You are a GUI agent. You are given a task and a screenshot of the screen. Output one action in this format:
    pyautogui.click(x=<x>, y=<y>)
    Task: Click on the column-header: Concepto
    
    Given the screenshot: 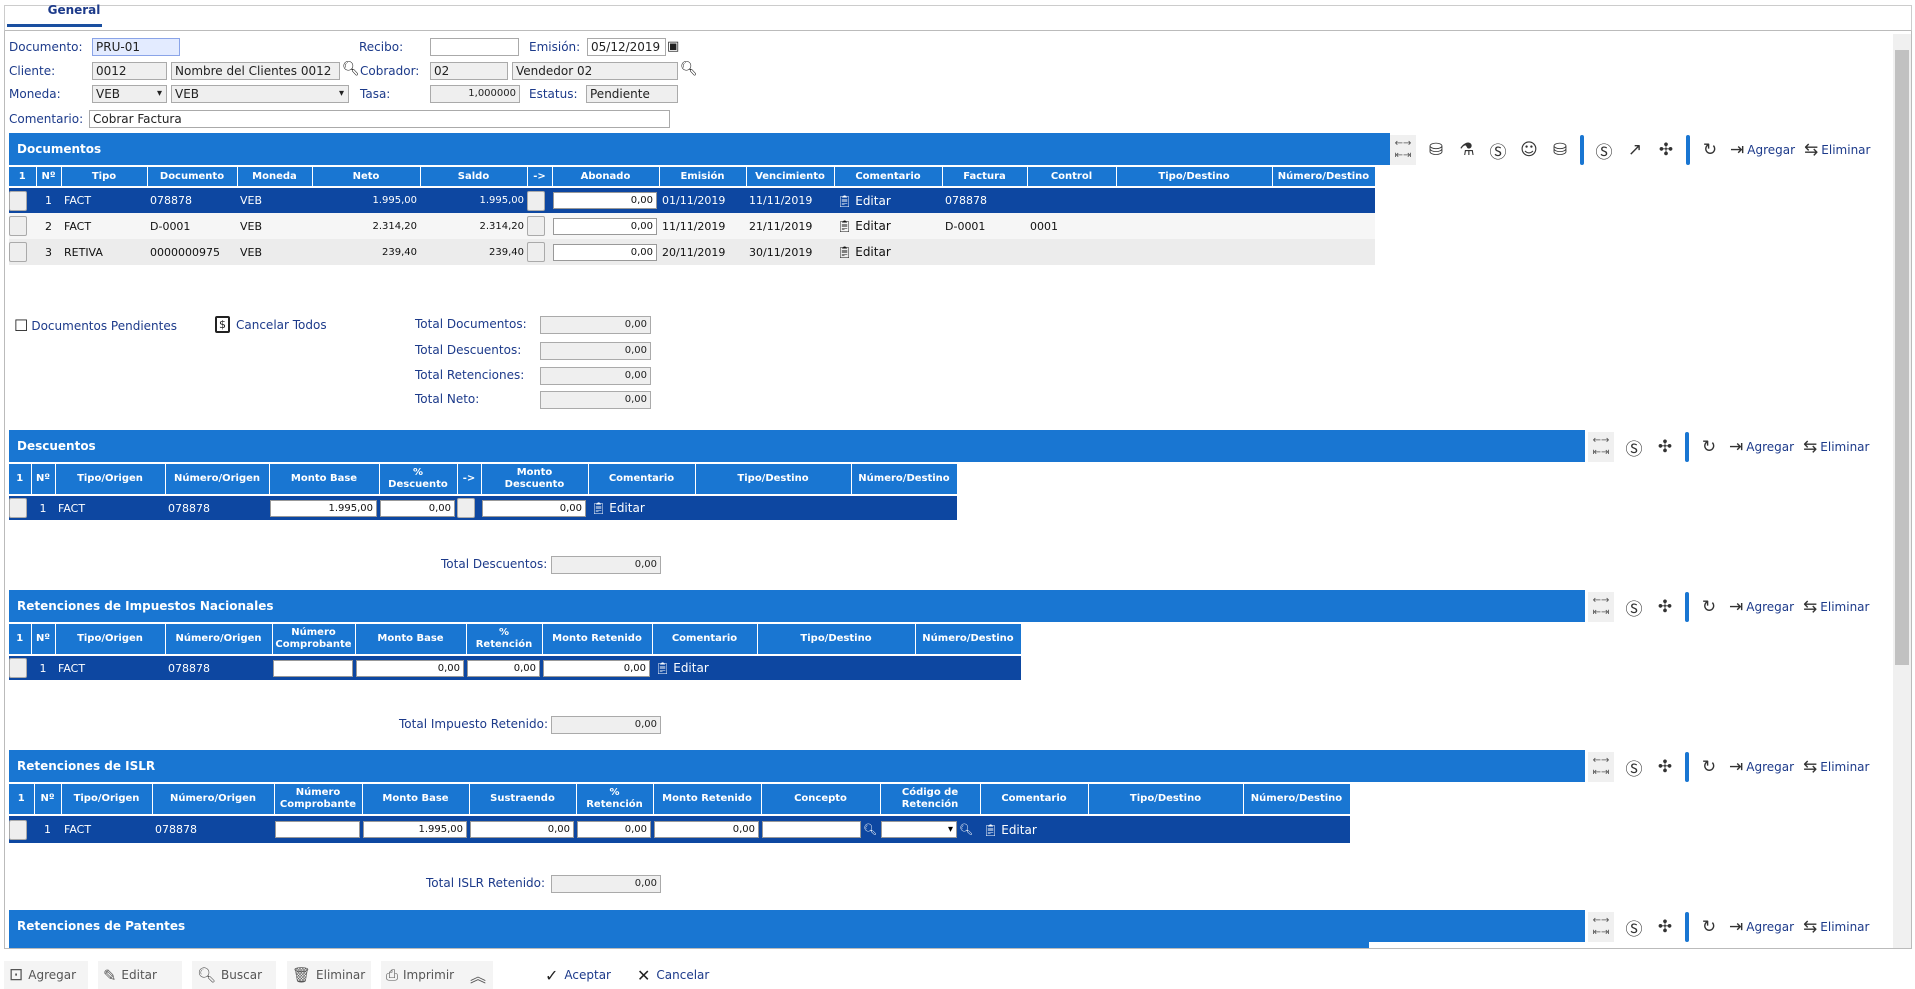 What is the action you would take?
    pyautogui.click(x=821, y=800)
    